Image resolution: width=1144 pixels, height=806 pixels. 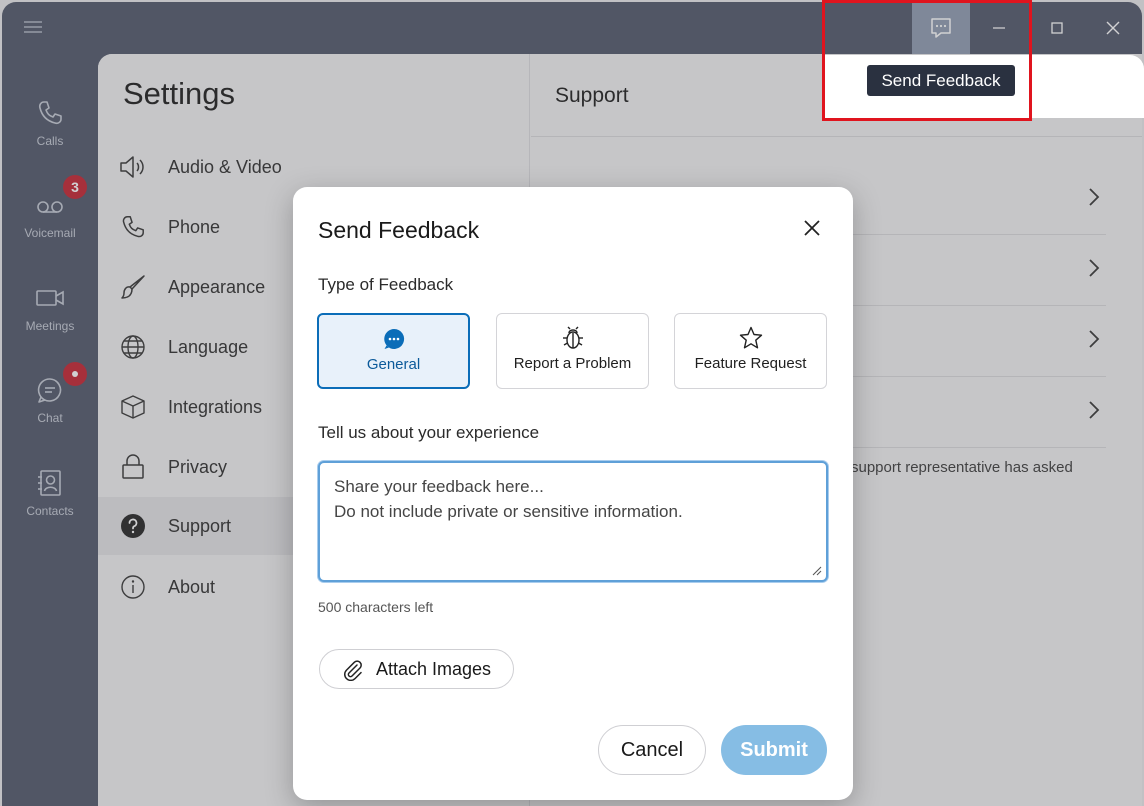 What do you see at coordinates (399, 230) in the screenshot?
I see `dialog-title: Send Feedback` at bounding box center [399, 230].